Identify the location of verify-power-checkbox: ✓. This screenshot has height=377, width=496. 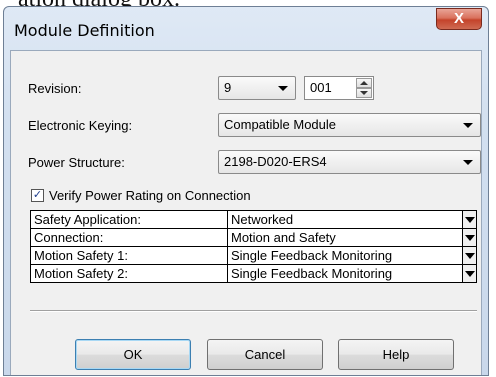
(37, 195).